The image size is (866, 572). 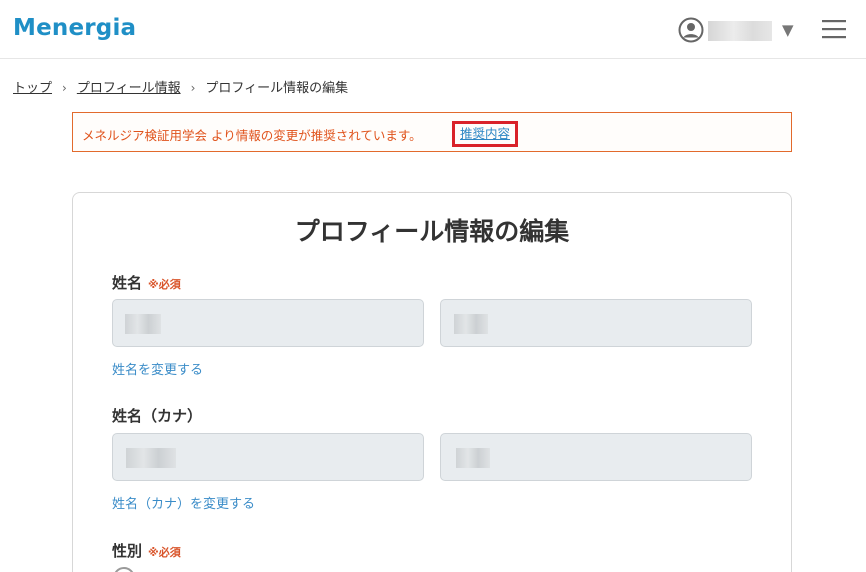 What do you see at coordinates (268, 457) in the screenshot?
I see `last-name-kana-field` at bounding box center [268, 457].